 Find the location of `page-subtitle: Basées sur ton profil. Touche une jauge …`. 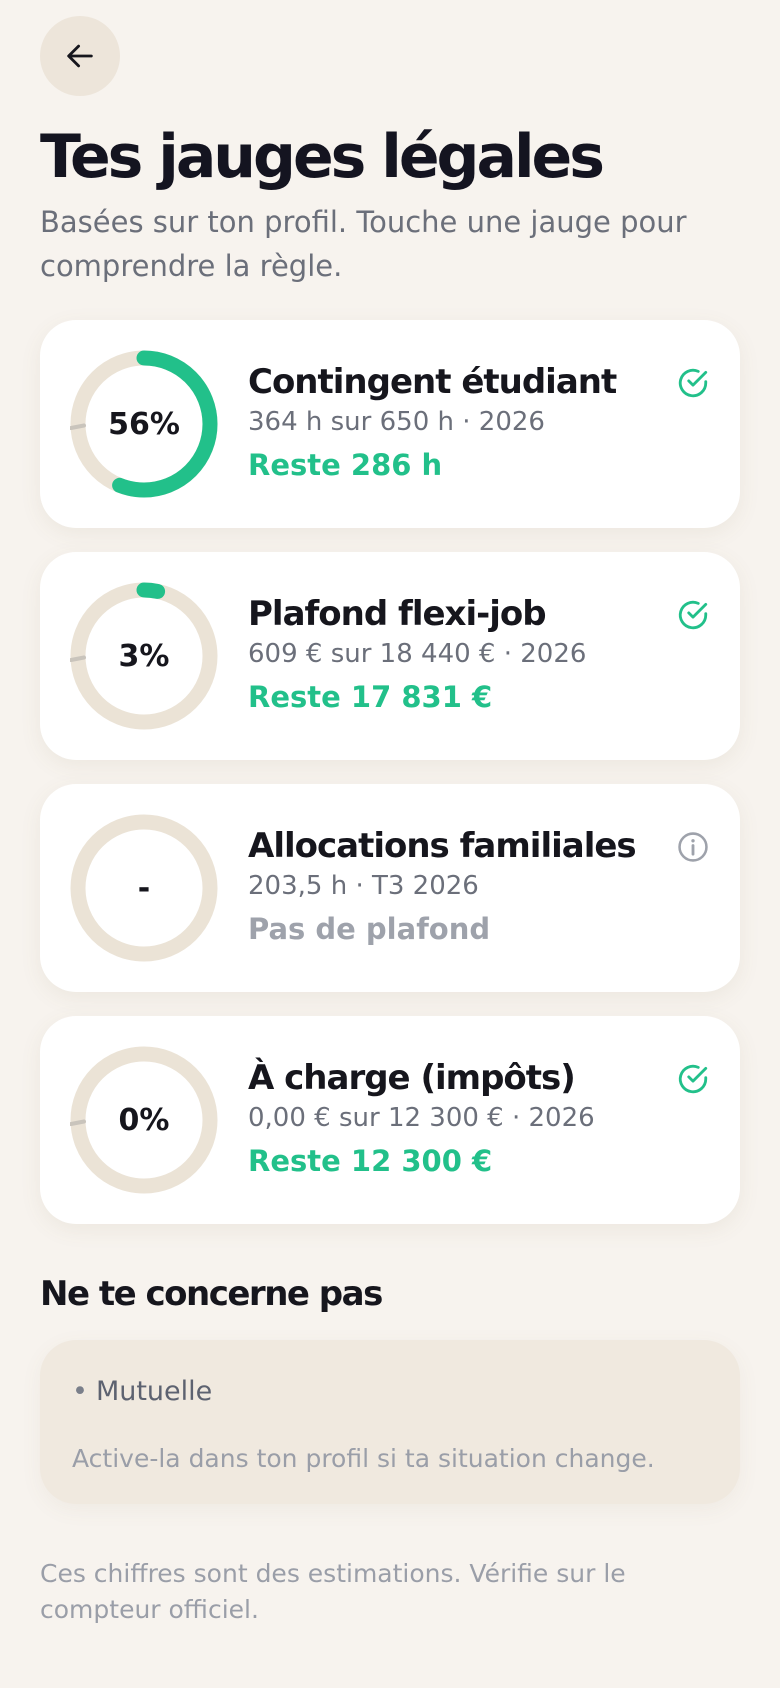

page-subtitle: Basées sur ton profil. Touche une jauge … is located at coordinates (363, 244).